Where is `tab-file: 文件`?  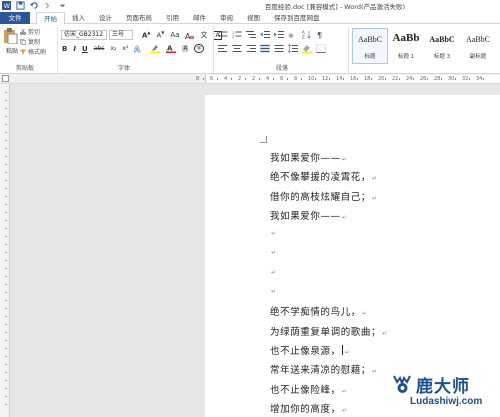
tab-file: 文件 is located at coordinates (15, 18).